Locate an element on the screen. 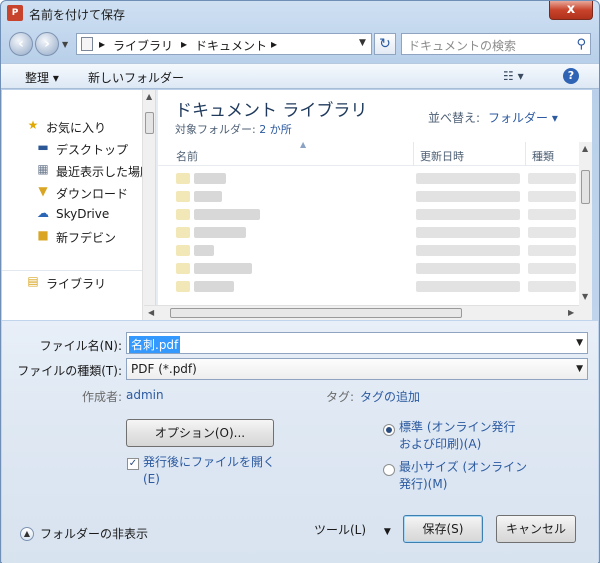 The image size is (600, 563). sidebar-item-label: SkyDrive is located at coordinates (83, 214).